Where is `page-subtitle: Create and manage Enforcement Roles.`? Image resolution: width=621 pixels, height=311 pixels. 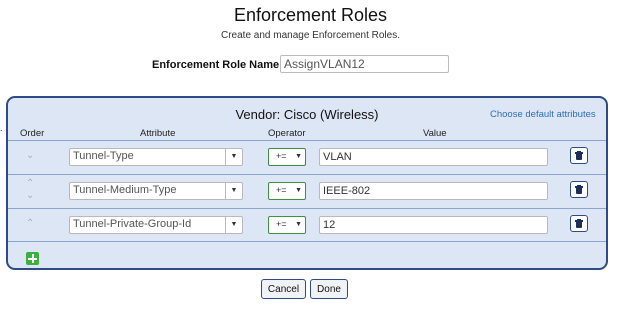 page-subtitle: Create and manage Enforcement Roles. is located at coordinates (310, 35).